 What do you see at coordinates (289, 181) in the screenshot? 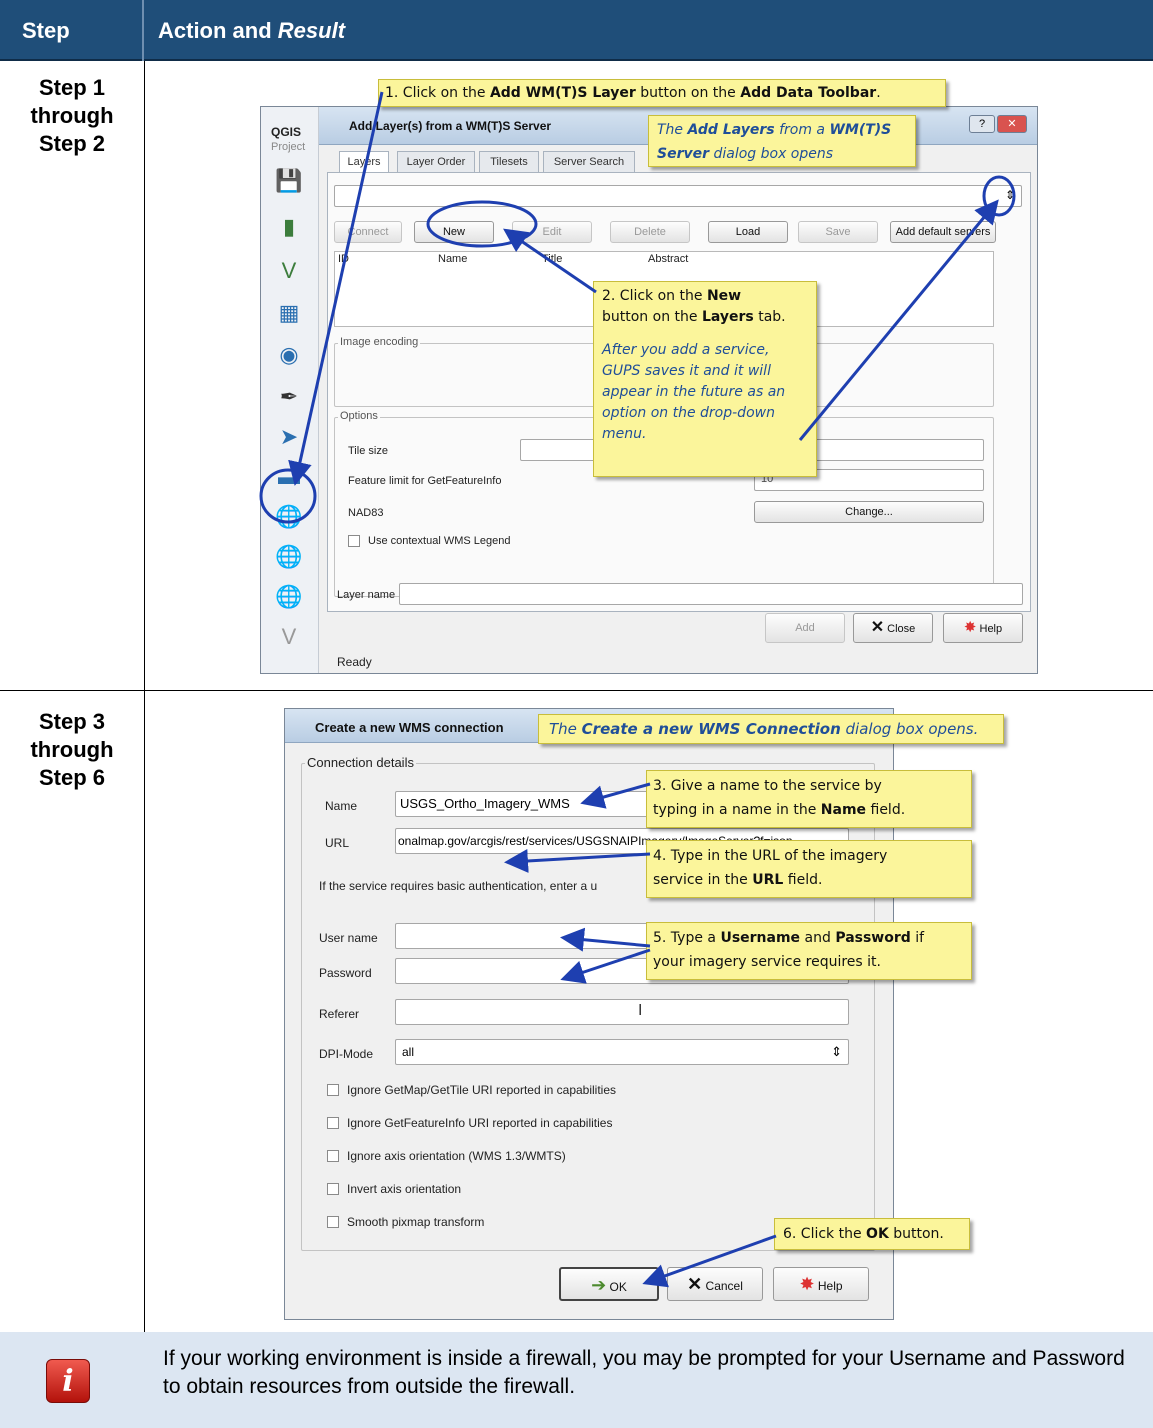
I see `save-icon: 💾` at bounding box center [289, 181].